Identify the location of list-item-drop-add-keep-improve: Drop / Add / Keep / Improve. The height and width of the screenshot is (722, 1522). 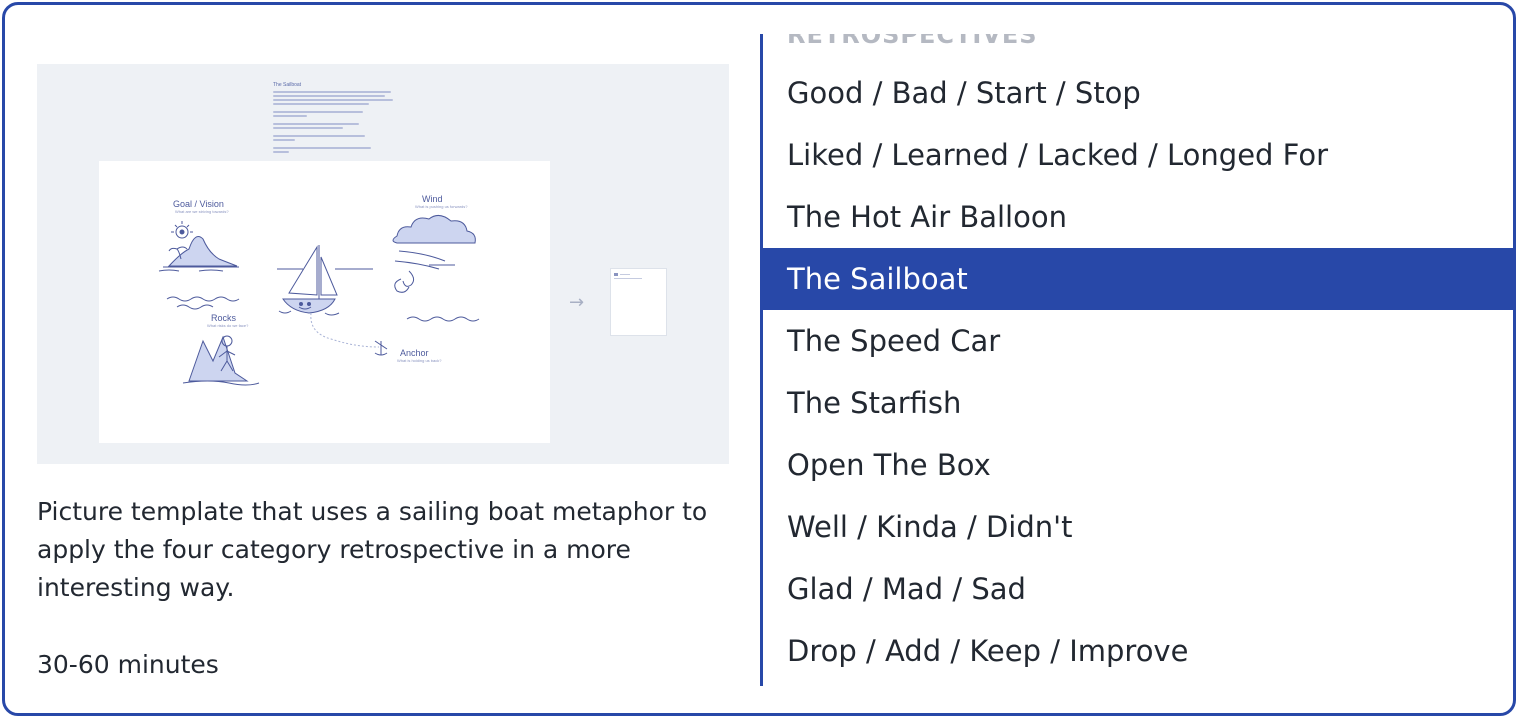
(1138, 651).